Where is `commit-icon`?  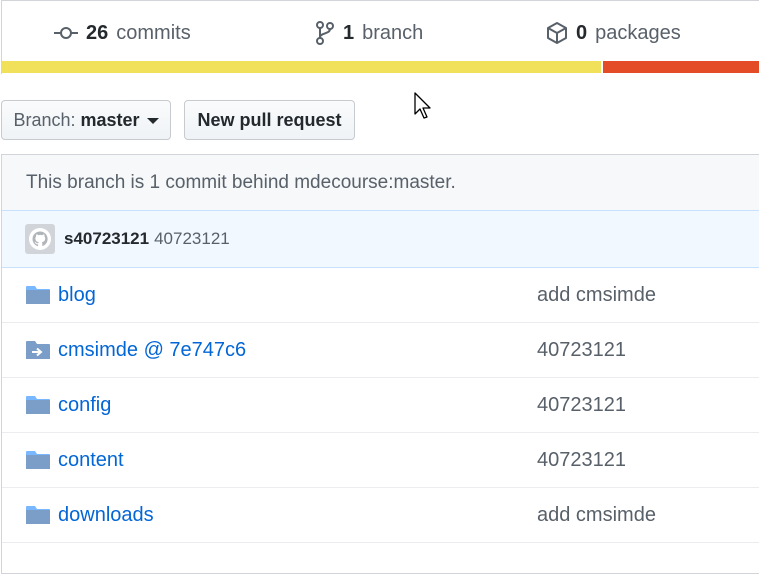
commit-icon is located at coordinates (66, 33).